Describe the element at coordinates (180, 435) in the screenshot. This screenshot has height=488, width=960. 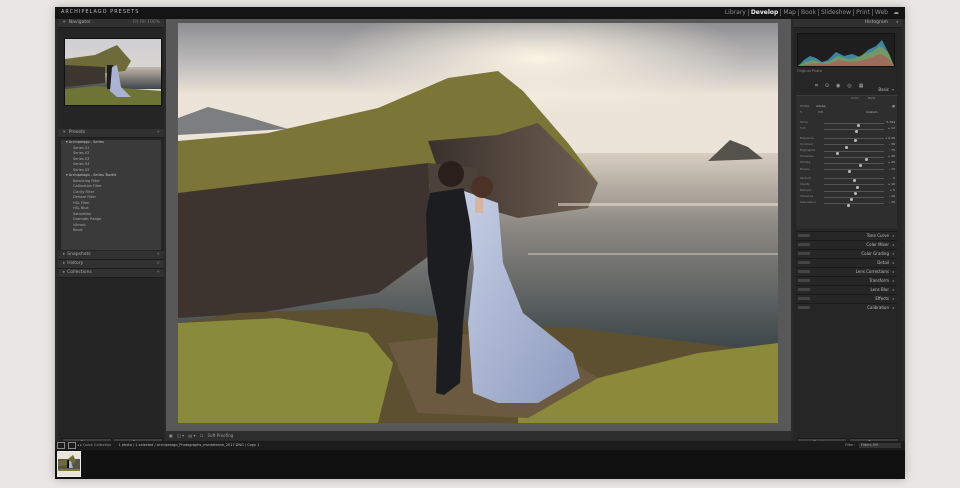
I see `compare-view-icon: ◫ ▾` at that location.